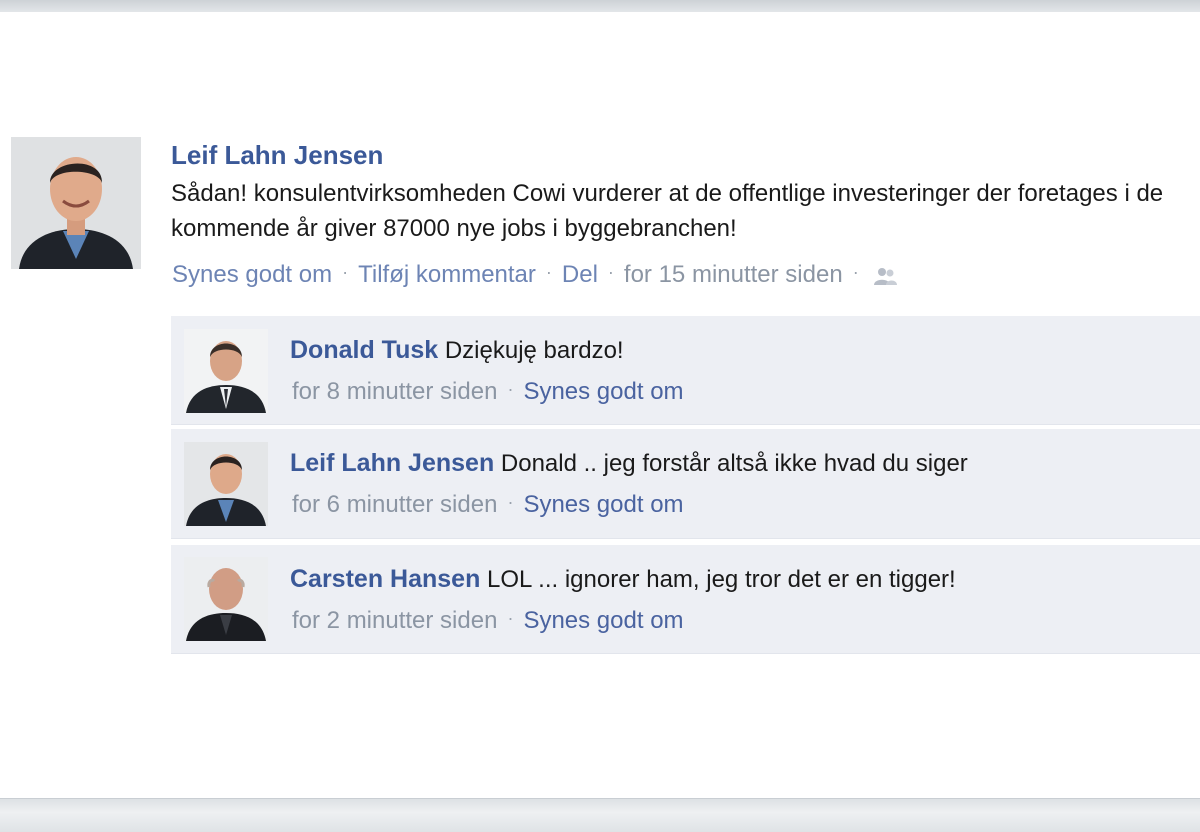 The width and height of the screenshot is (1200, 832). Describe the element at coordinates (277, 155) in the screenshot. I see `post-author-name: Leif Lahn Jensen` at that location.